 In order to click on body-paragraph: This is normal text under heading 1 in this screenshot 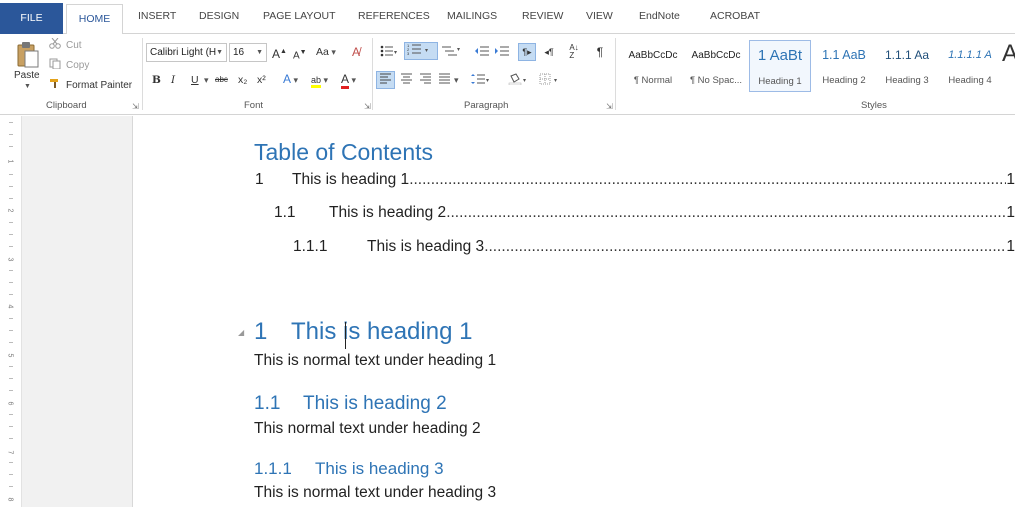, I will do `click(375, 361)`.